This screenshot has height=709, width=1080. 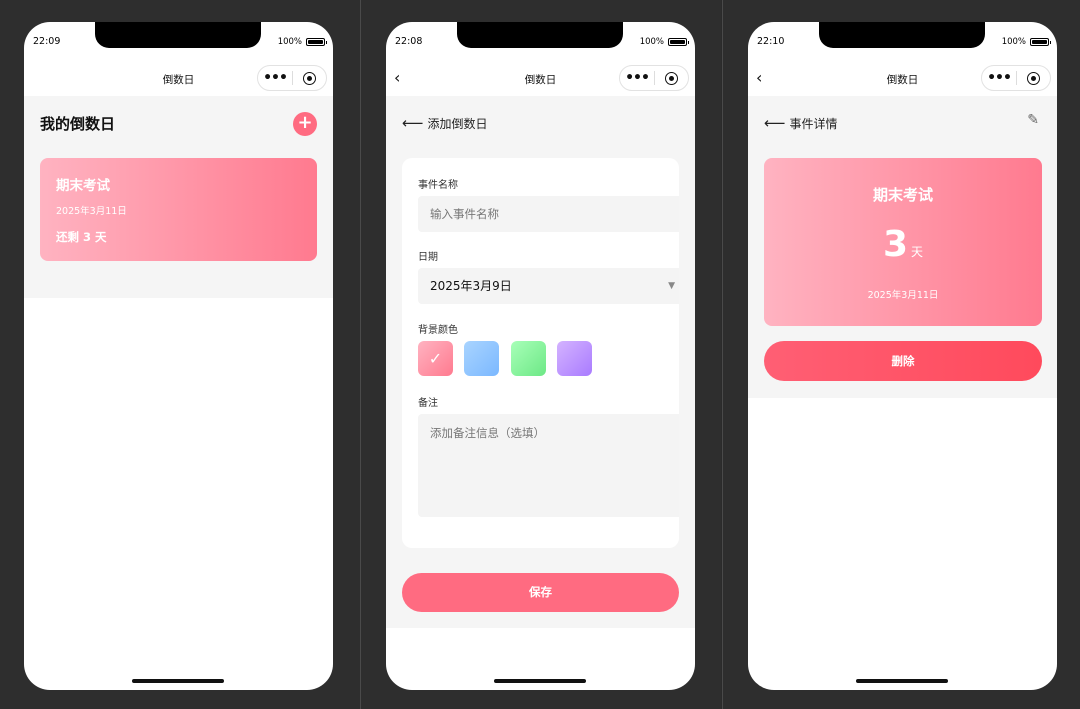 What do you see at coordinates (540, 592) in the screenshot?
I see `save-button: 保存` at bounding box center [540, 592].